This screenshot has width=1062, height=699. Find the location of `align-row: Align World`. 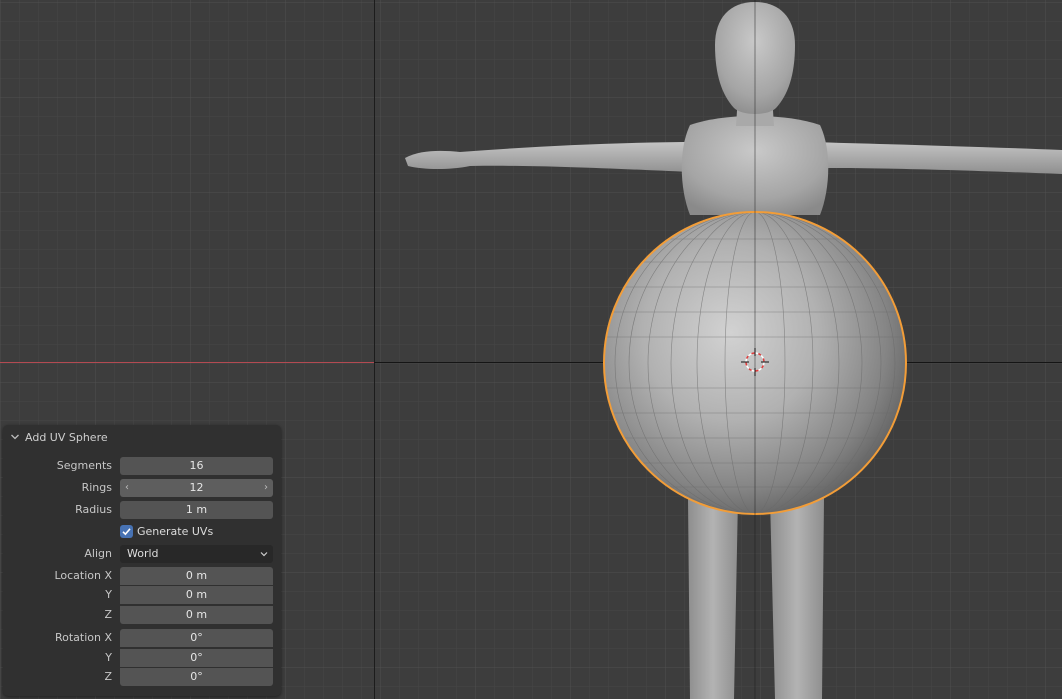

align-row: Align World is located at coordinates (142, 554).